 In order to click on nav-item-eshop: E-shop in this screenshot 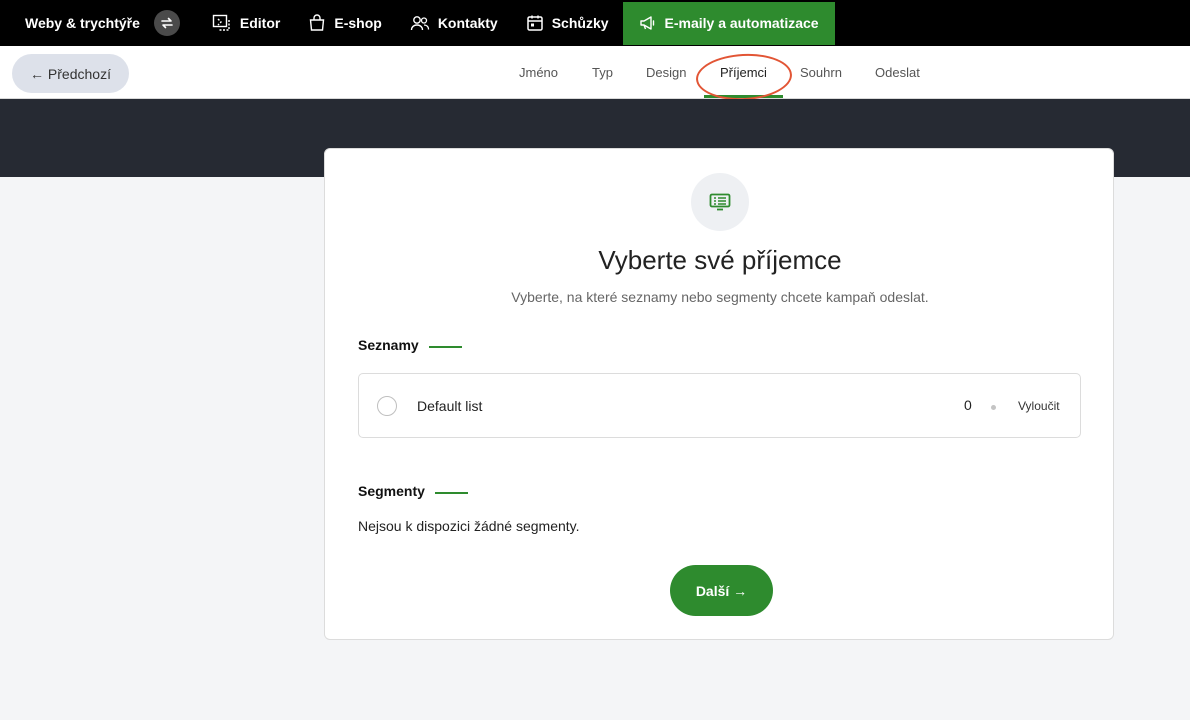, I will do `click(344, 23)`.